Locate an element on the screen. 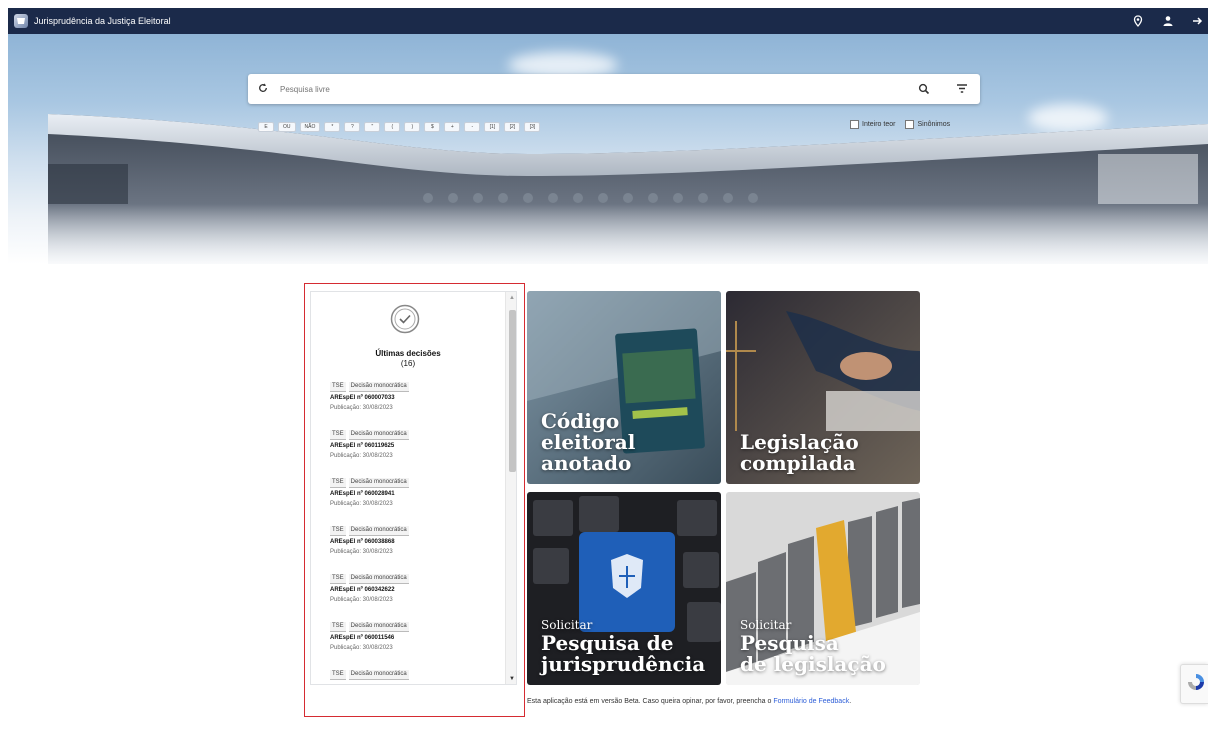 This screenshot has height=731, width=1208. tile-caption: Solicitar Pesquisa de legislação is located at coordinates (813, 646).